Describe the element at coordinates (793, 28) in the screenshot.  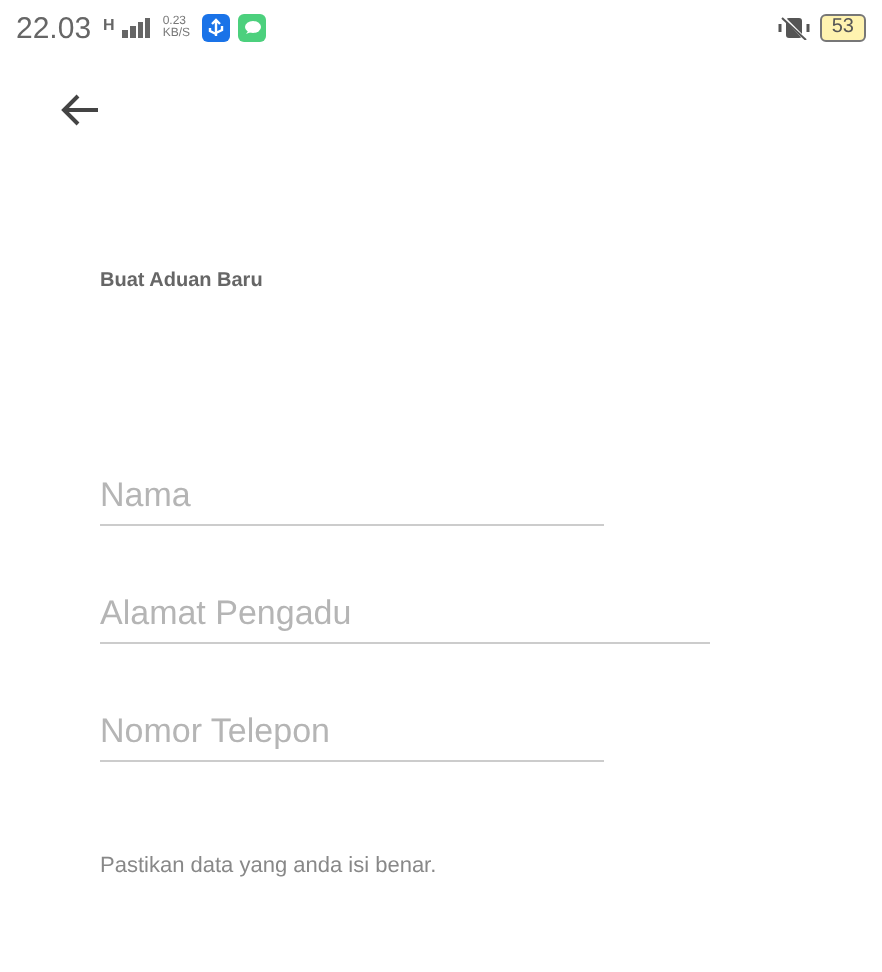
I see `vibrate-off-icon` at that location.